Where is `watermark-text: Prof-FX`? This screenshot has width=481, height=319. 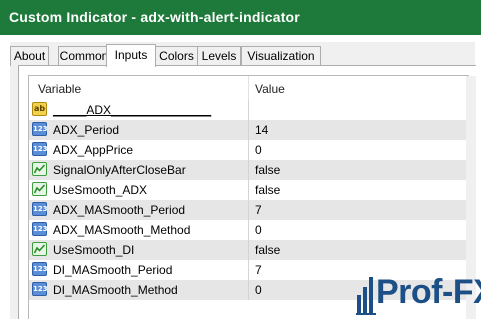
watermark-text: Prof-FX is located at coordinates (428, 292).